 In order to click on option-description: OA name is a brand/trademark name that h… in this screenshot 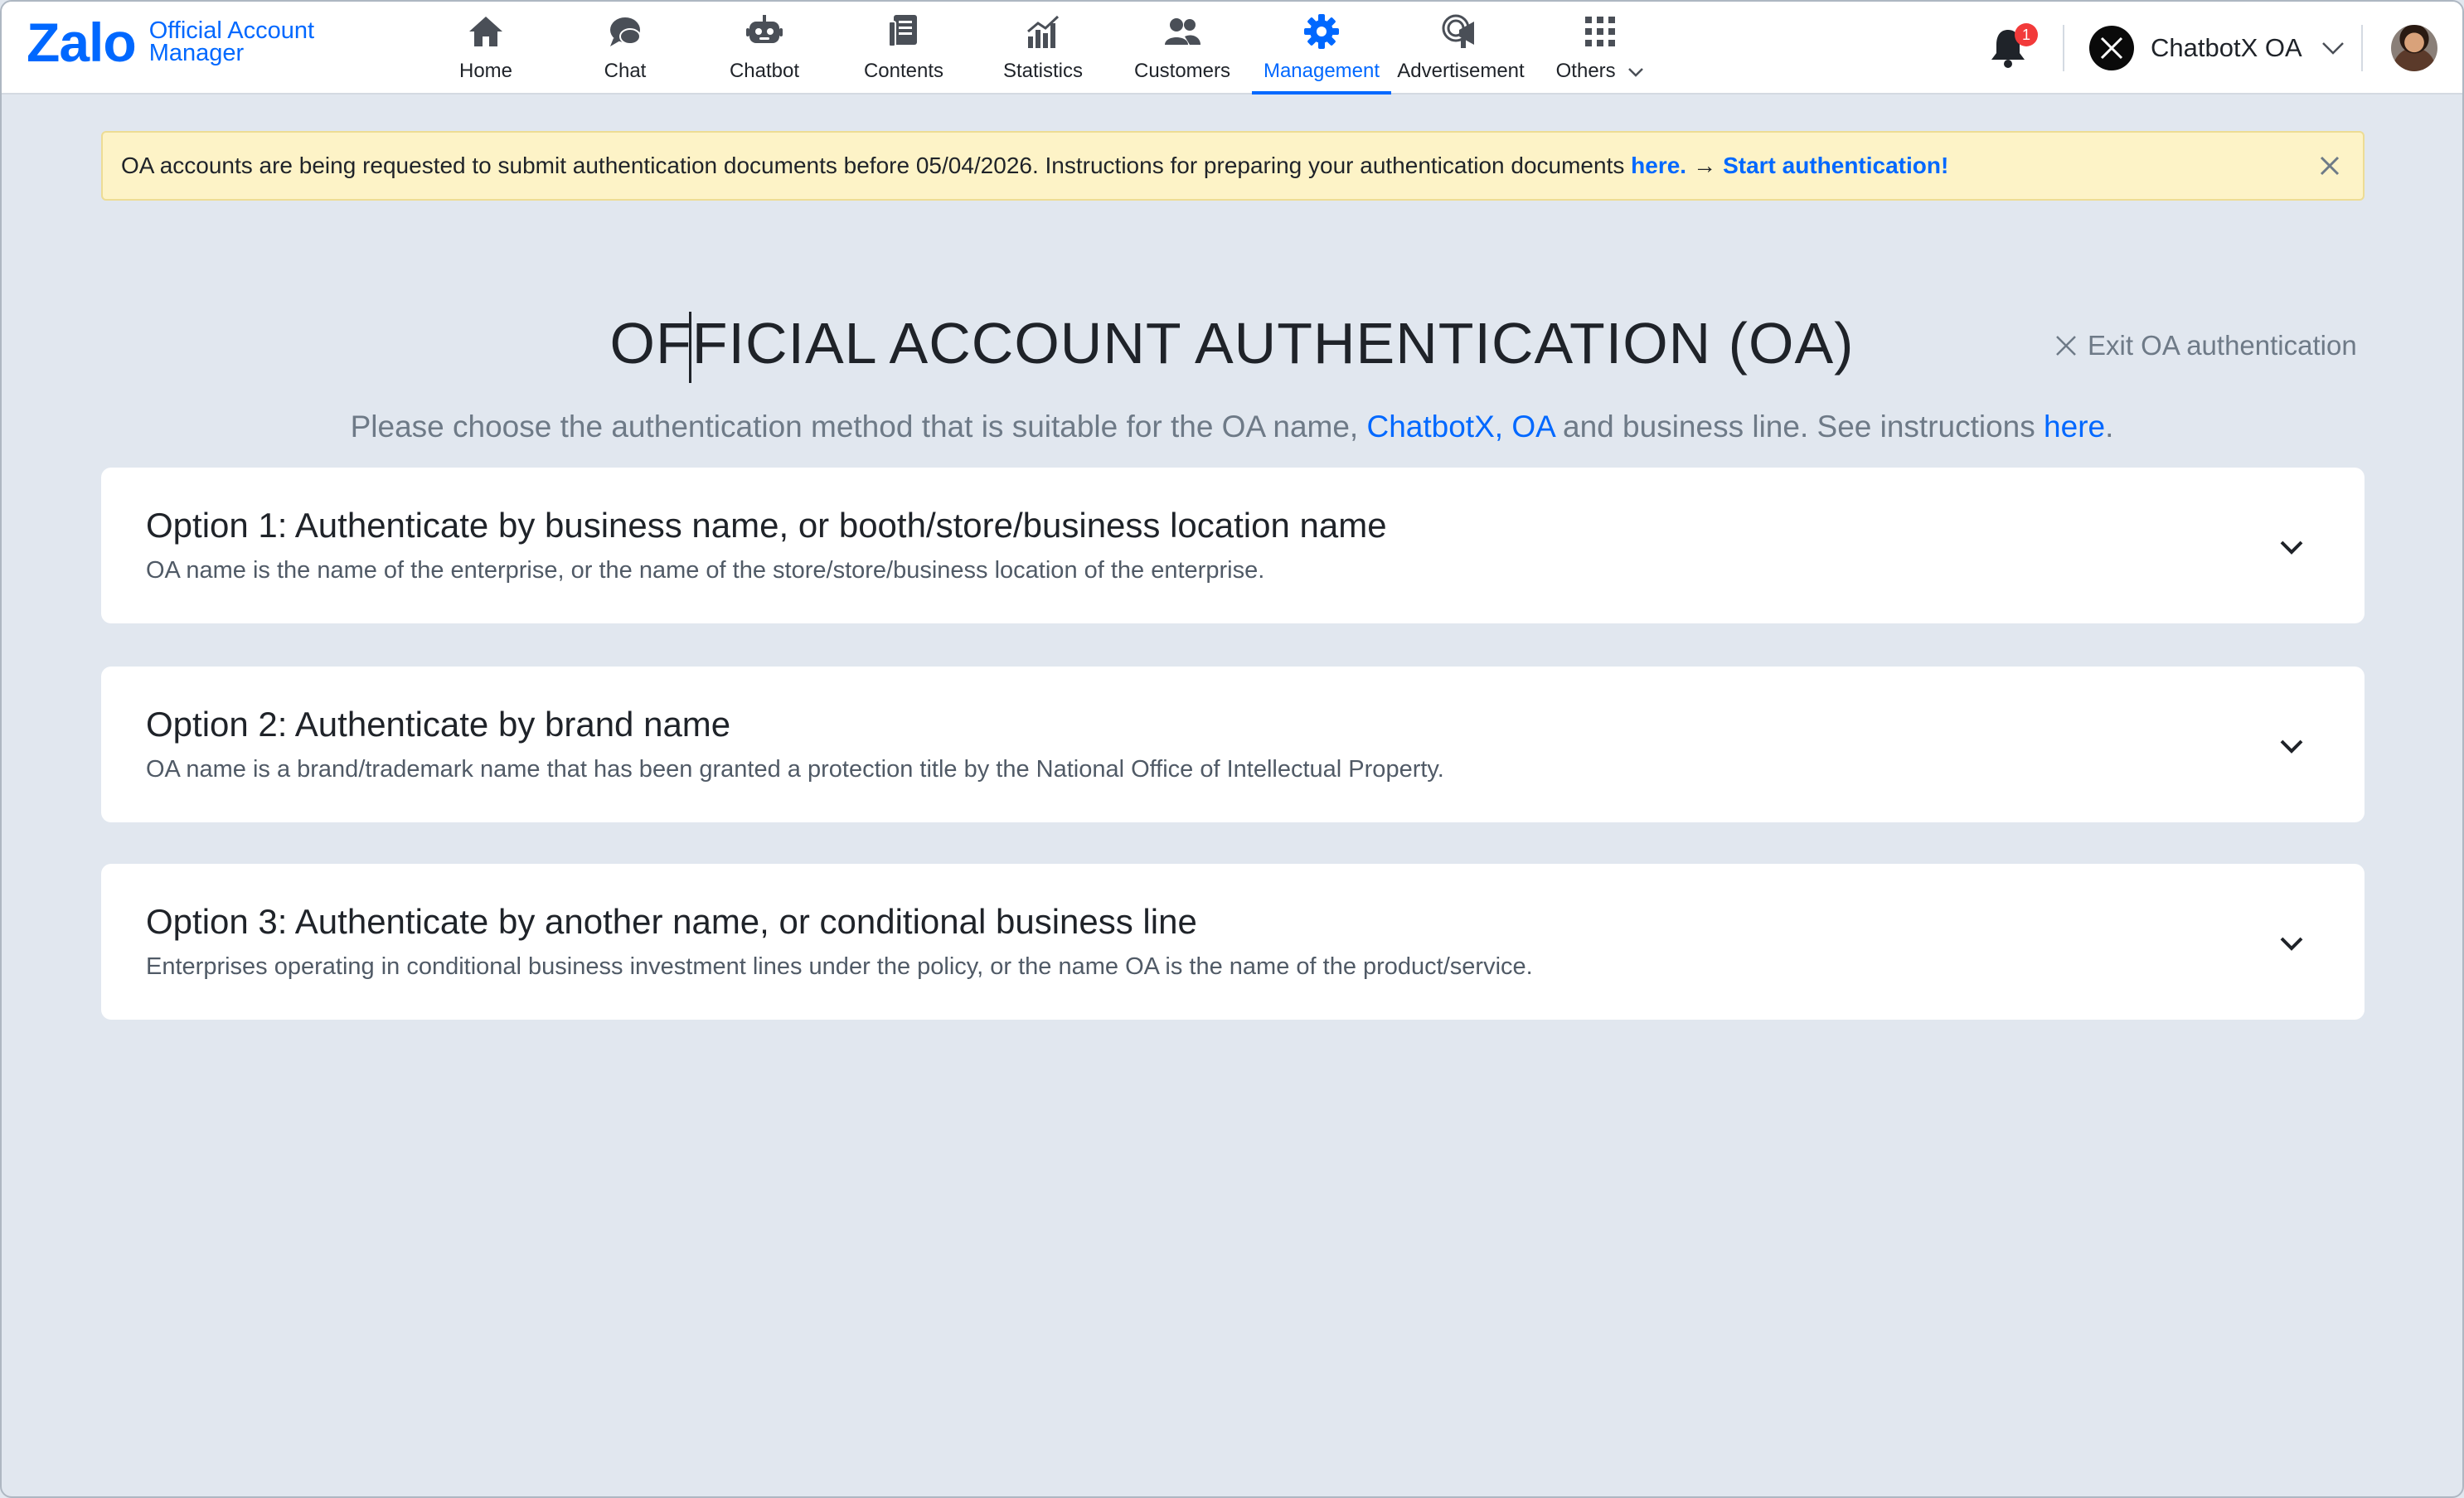, I will do `click(795, 770)`.